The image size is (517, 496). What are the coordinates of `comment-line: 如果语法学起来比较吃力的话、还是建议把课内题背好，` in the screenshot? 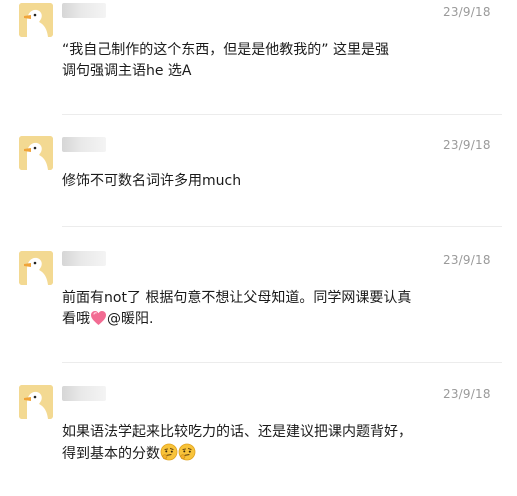 It's located at (237, 432).